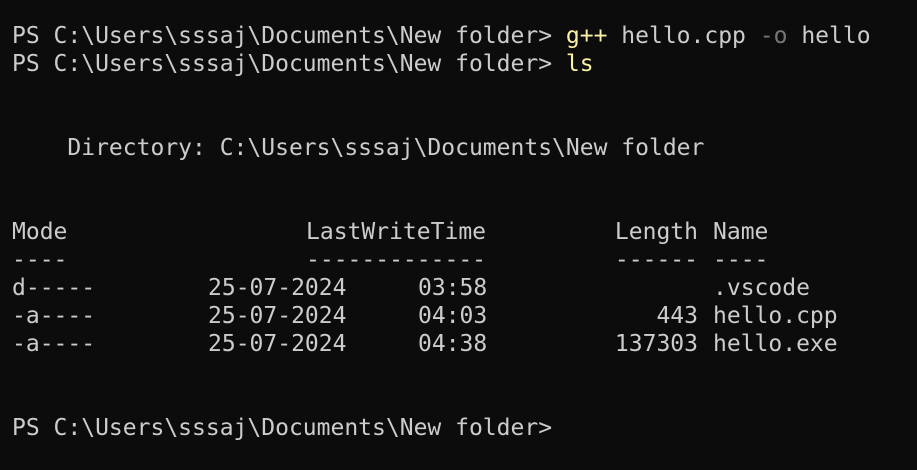 Image resolution: width=917 pixels, height=470 pixels. What do you see at coordinates (656, 260) in the screenshot?
I see `underline-length: ------` at bounding box center [656, 260].